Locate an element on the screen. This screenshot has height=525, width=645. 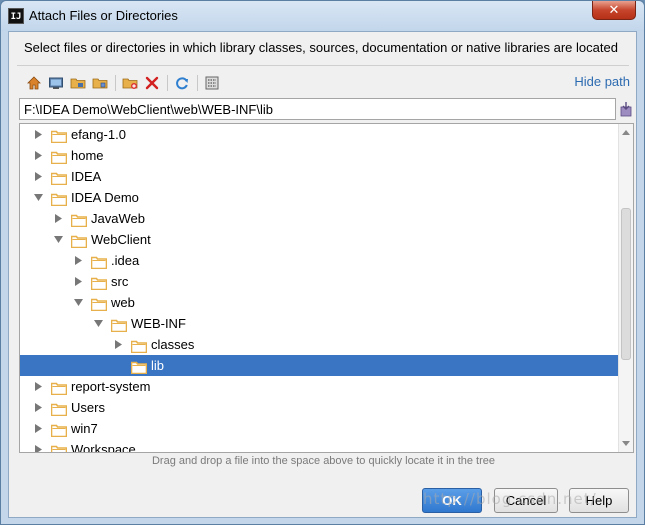
tree-row: Workspace is located at coordinates (319, 446).